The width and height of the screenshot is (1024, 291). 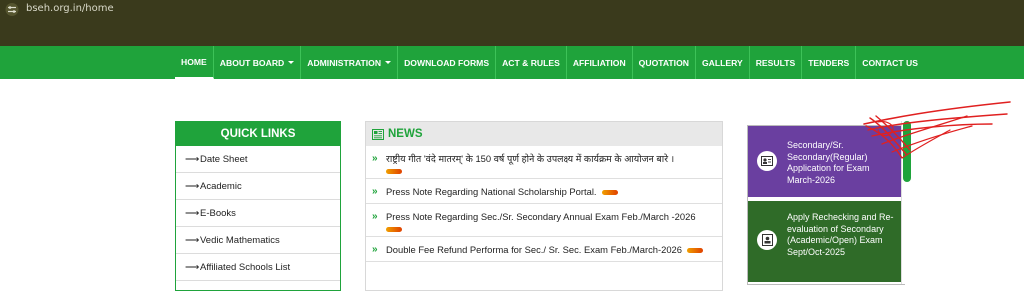 What do you see at coordinates (258, 134) in the screenshot?
I see `quick-links-title: QUICK LINKS` at bounding box center [258, 134].